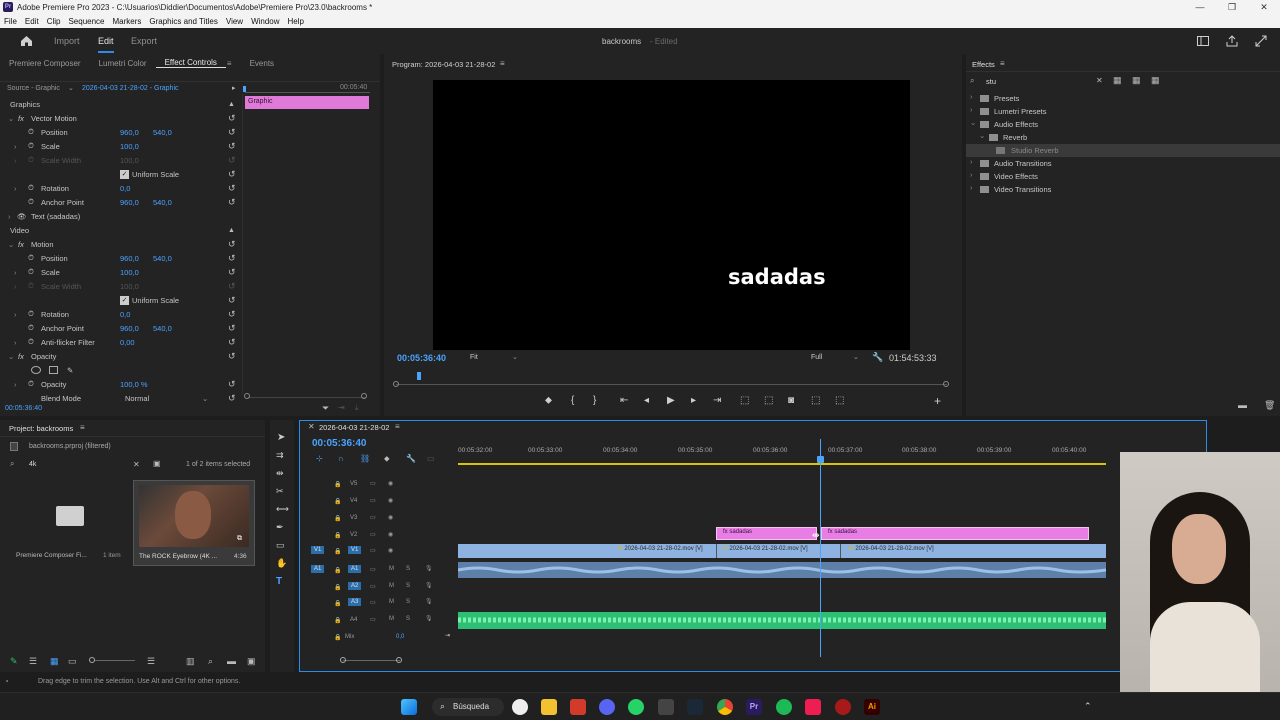  What do you see at coordinates (134, 384) in the screenshot?
I see `opacity-value: 100,0 %` at bounding box center [134, 384].